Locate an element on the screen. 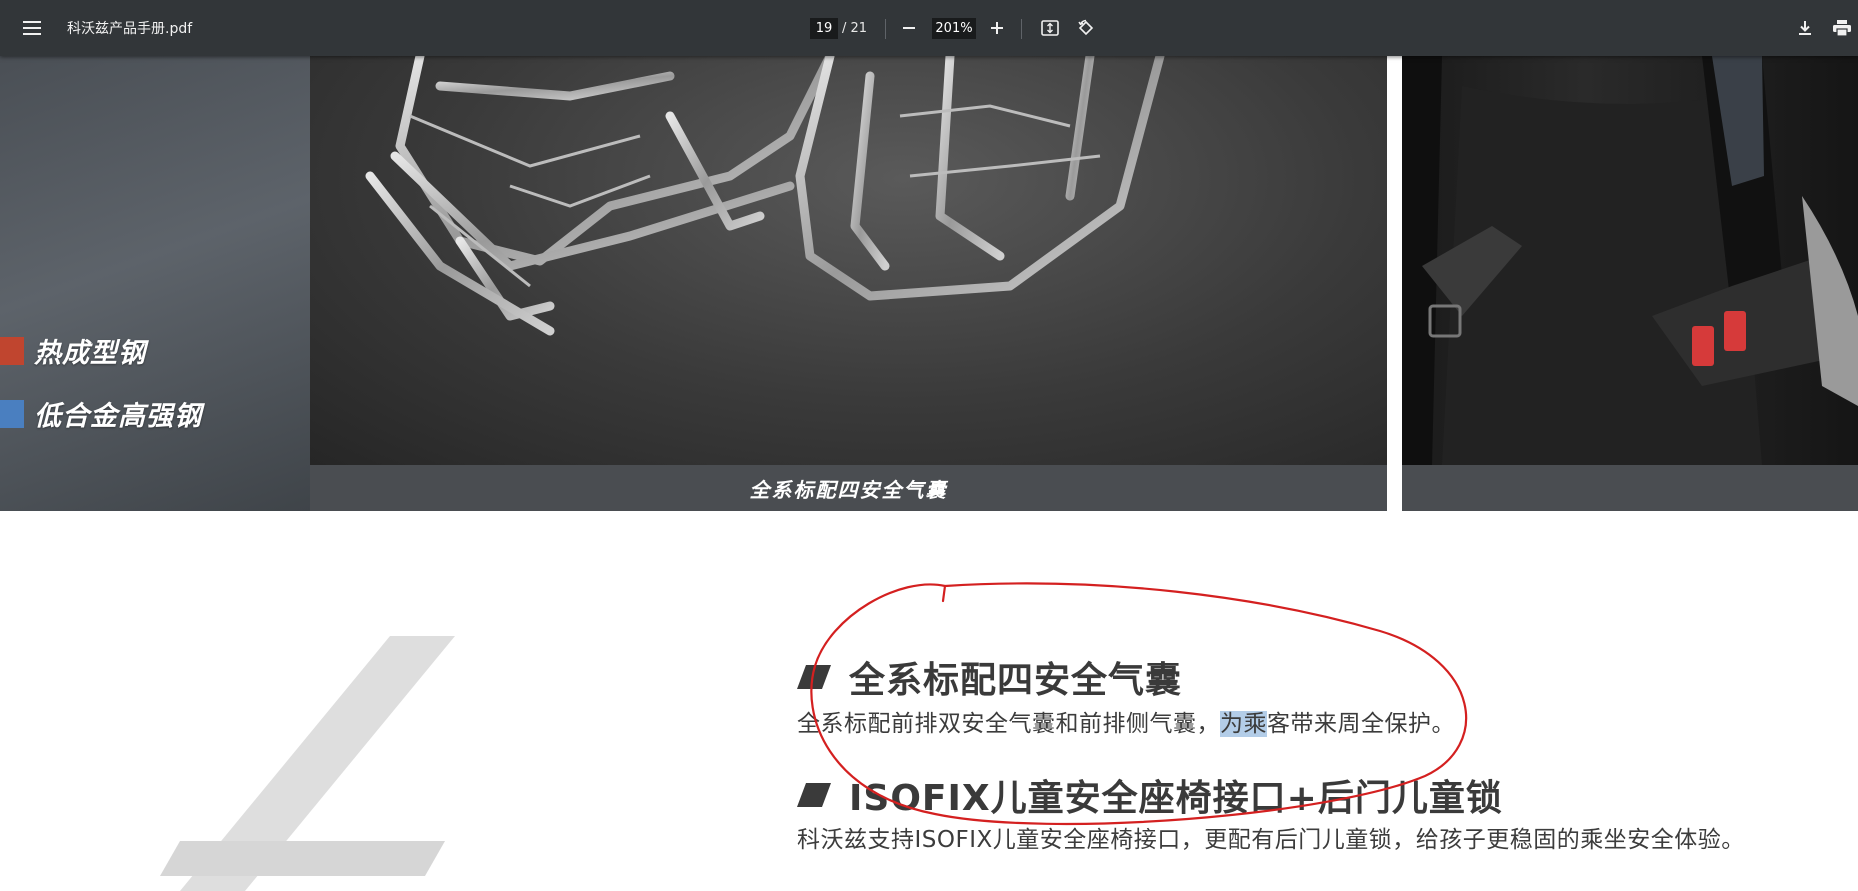  body-text: 客带来周全保护。 is located at coordinates (1361, 724).